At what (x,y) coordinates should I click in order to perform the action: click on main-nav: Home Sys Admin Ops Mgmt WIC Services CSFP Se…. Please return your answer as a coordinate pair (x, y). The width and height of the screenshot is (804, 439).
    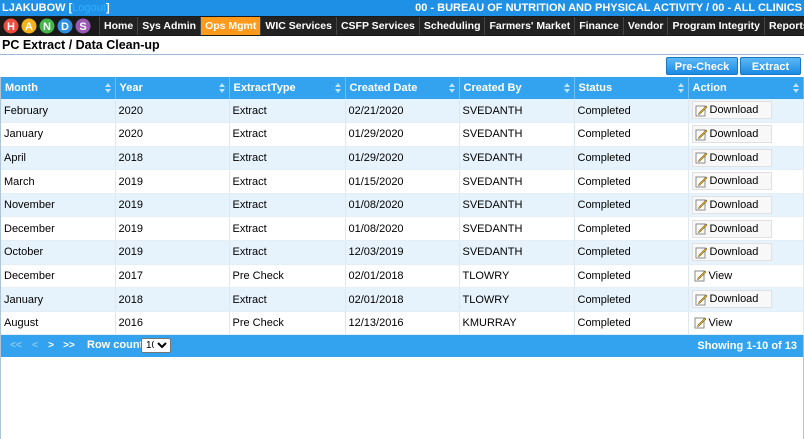
    Looking at the image, I should click on (451, 26).